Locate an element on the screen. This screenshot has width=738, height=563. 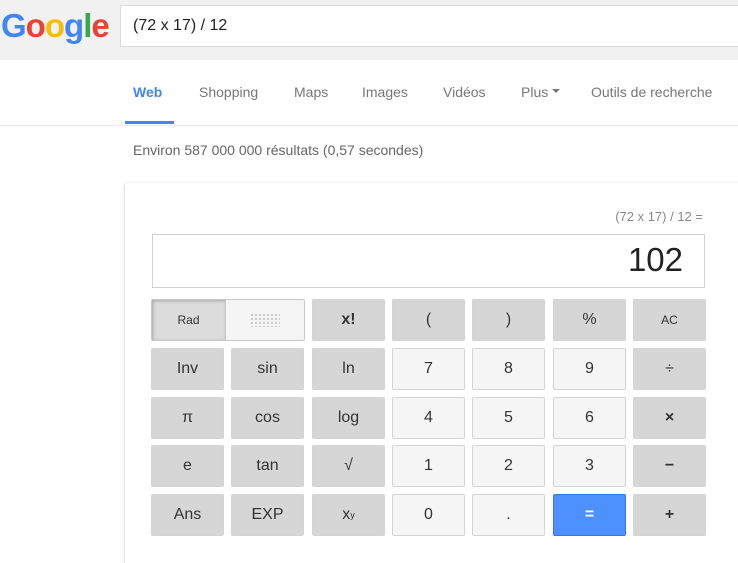
multiply-button: × is located at coordinates (669, 418).